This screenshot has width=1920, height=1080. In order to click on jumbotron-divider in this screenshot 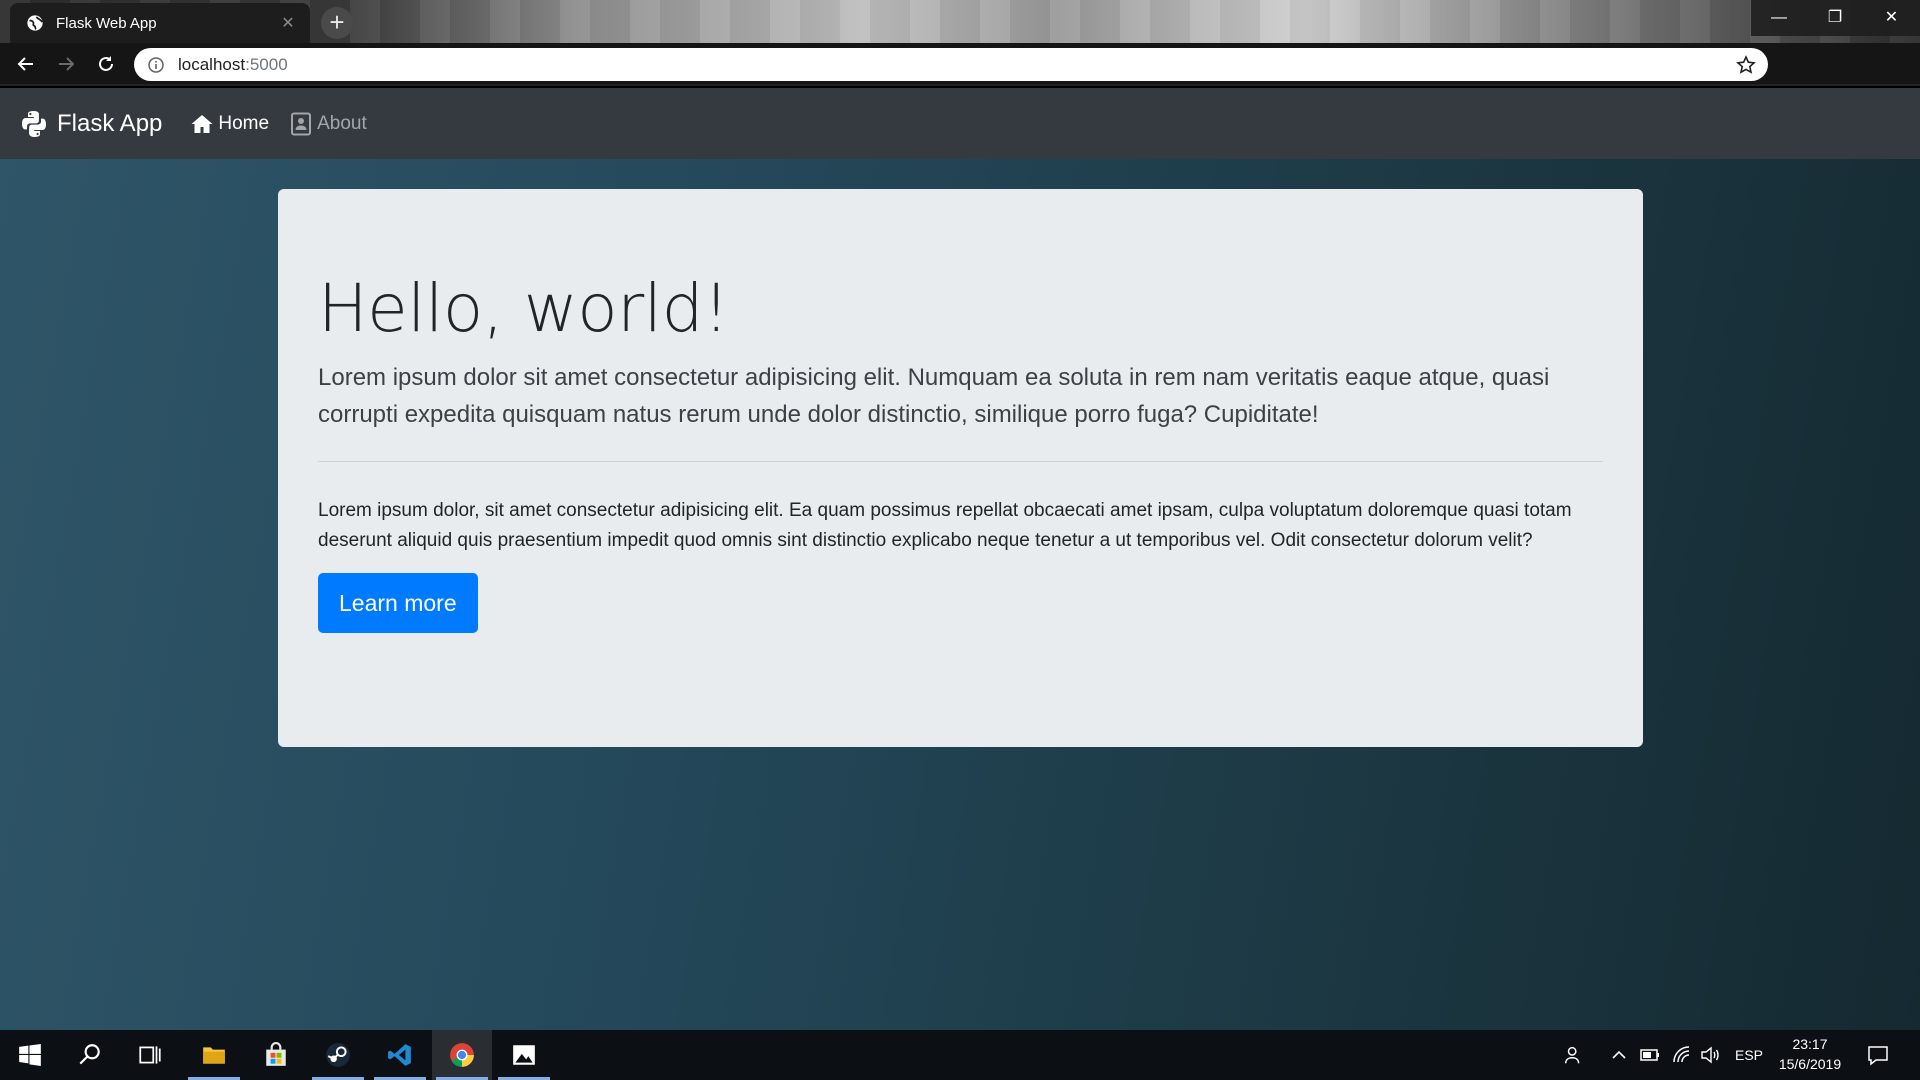, I will do `click(960, 462)`.